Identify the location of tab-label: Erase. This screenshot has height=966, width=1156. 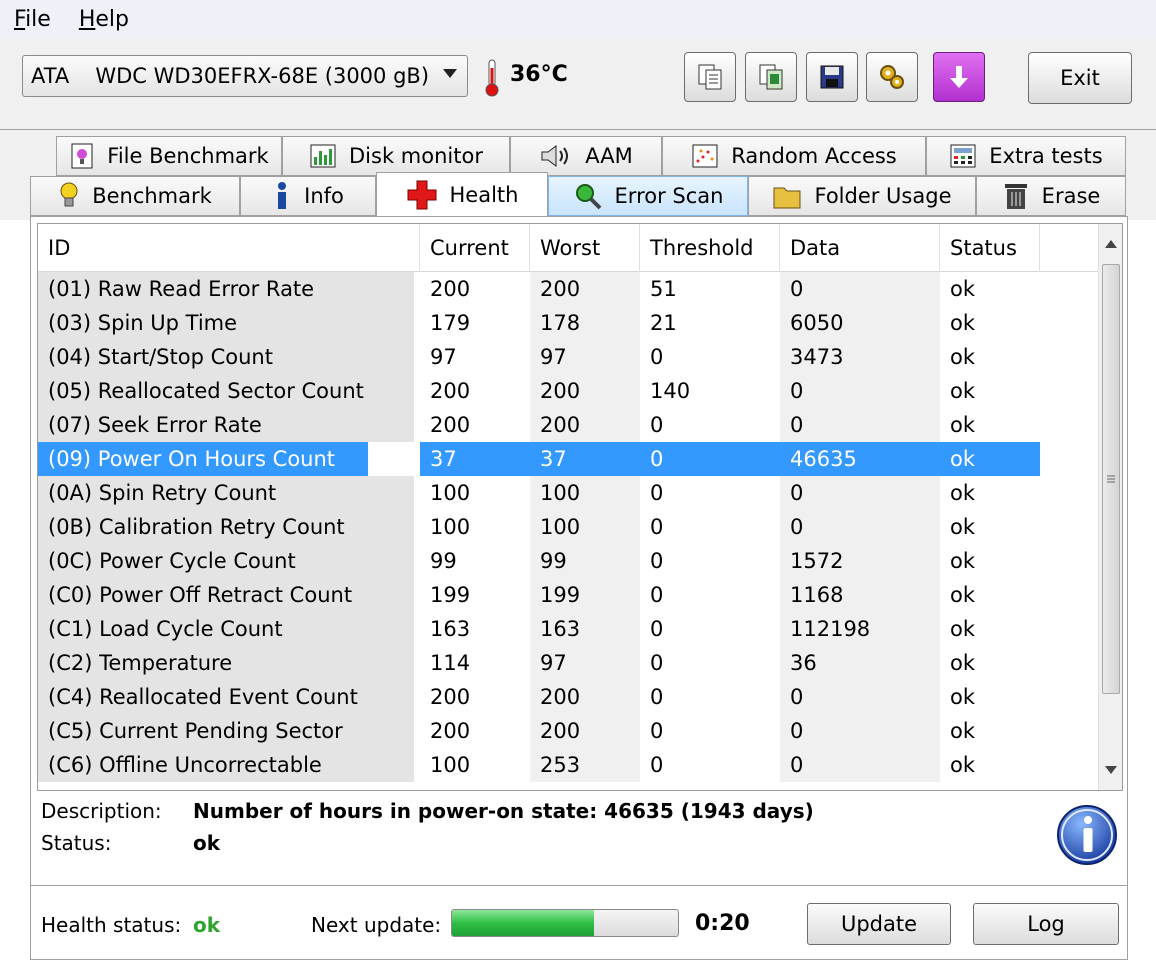
(1071, 196).